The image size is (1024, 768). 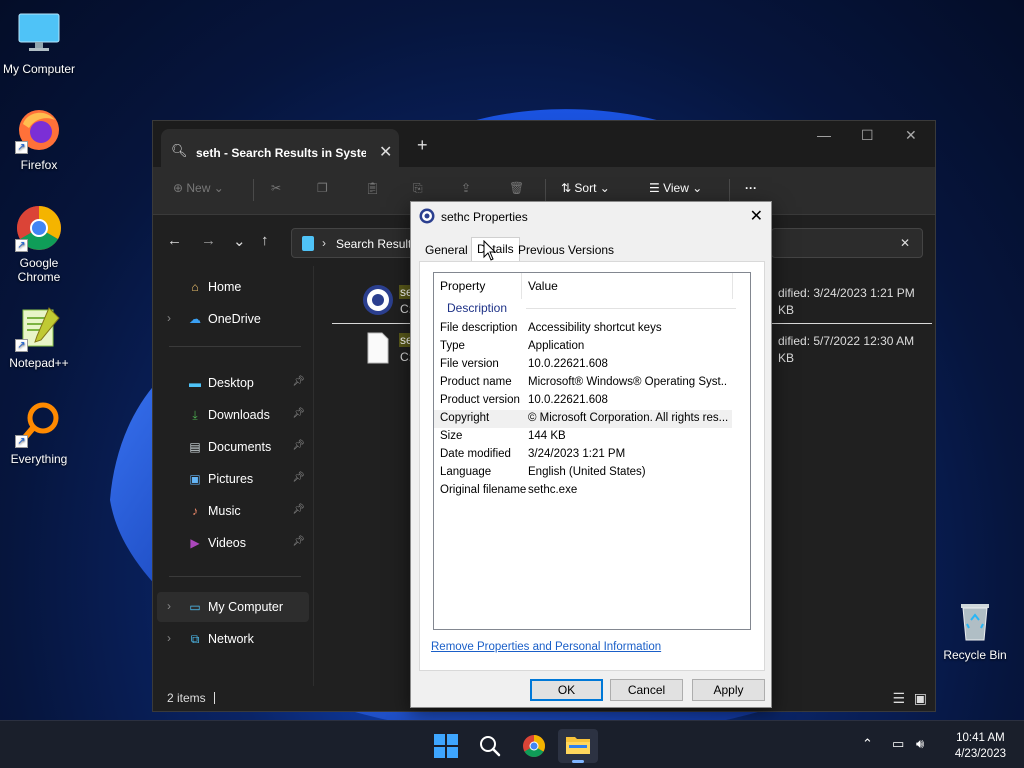 I want to click on property-row: Size 144 KB, so click(x=583, y=437).